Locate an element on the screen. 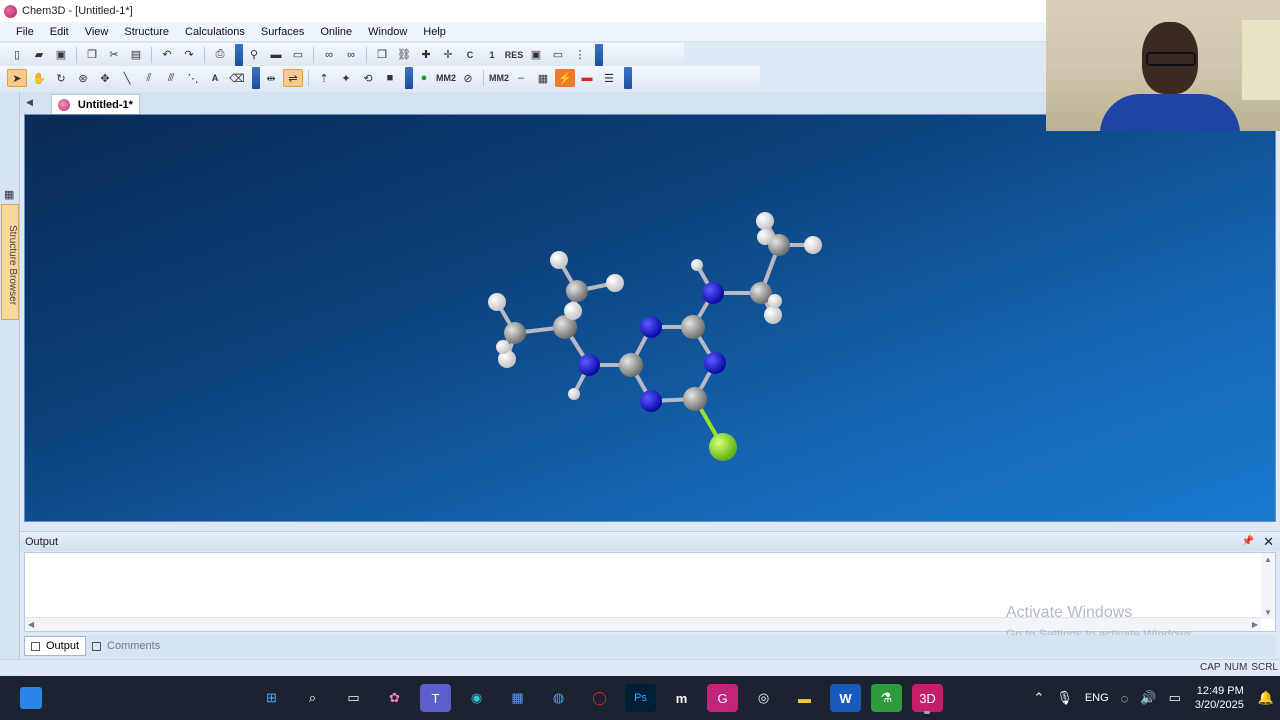  rotate-icon: ↻ is located at coordinates (61, 78).